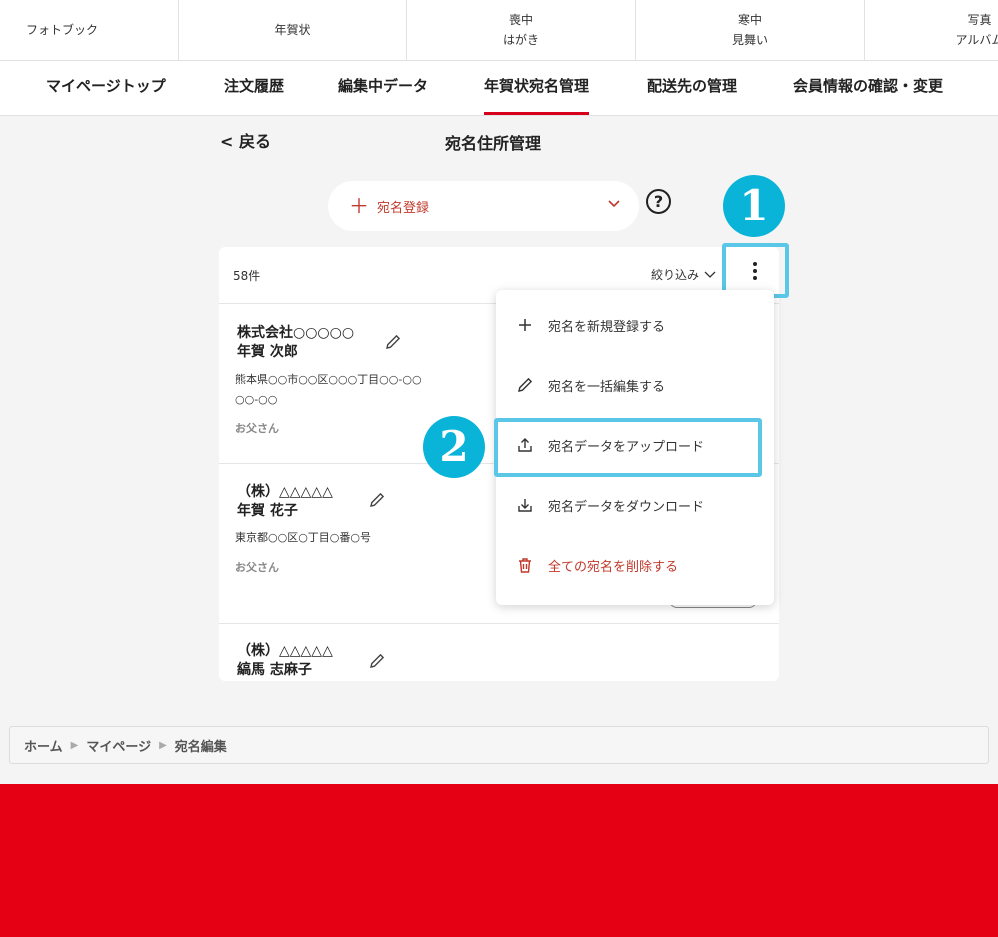 This screenshot has height=937, width=998. What do you see at coordinates (931, 30) in the screenshot?
I see `category-album: 写真 アルバム` at bounding box center [931, 30].